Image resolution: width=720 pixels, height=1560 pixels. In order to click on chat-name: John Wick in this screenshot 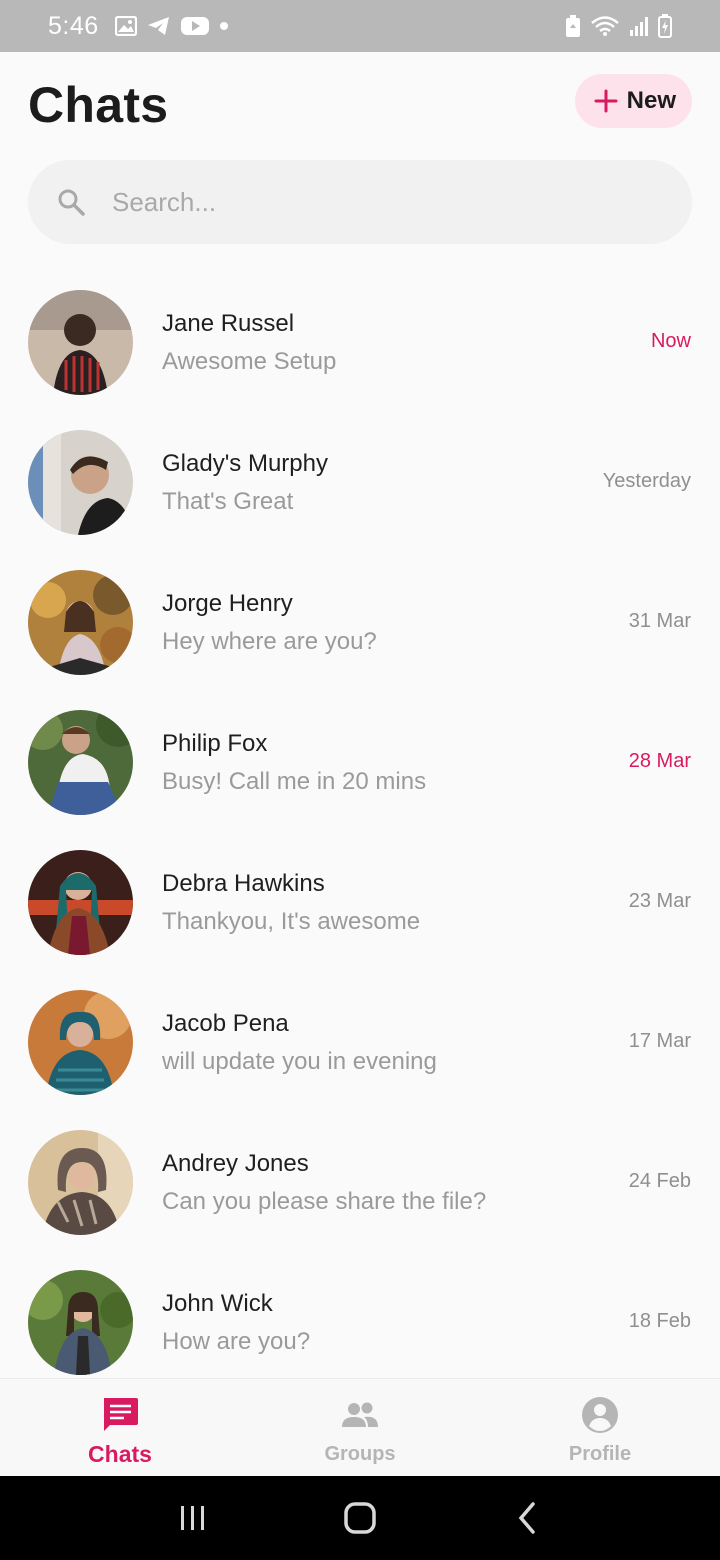, I will do `click(217, 1303)`.